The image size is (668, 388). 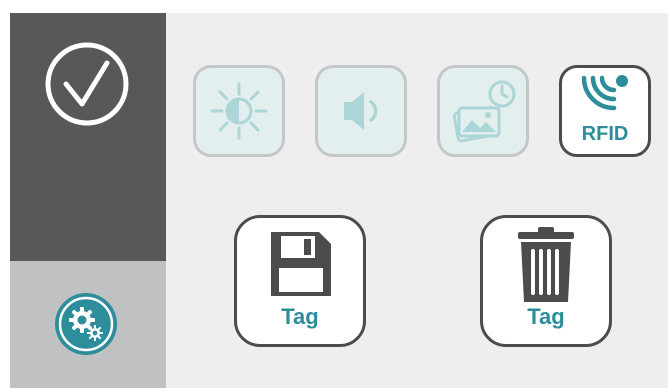 I want to click on floppy-disk-icon, so click(x=301, y=264).